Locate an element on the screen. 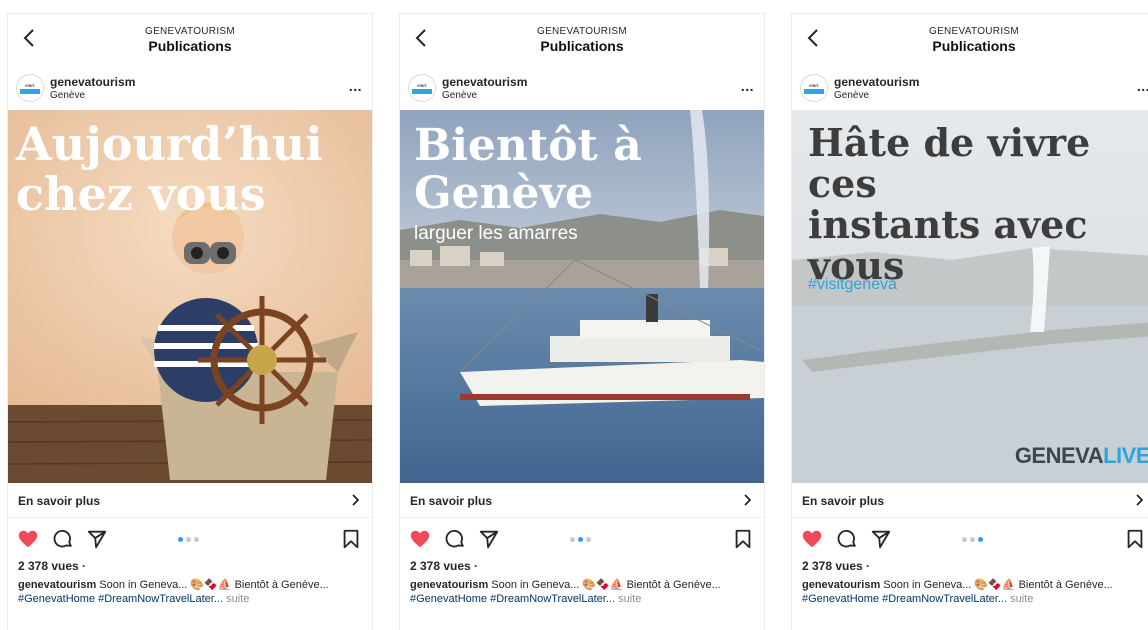 The width and height of the screenshot is (1148, 630). headline-text: Aujourd’hui chez vous is located at coordinates (169, 169).